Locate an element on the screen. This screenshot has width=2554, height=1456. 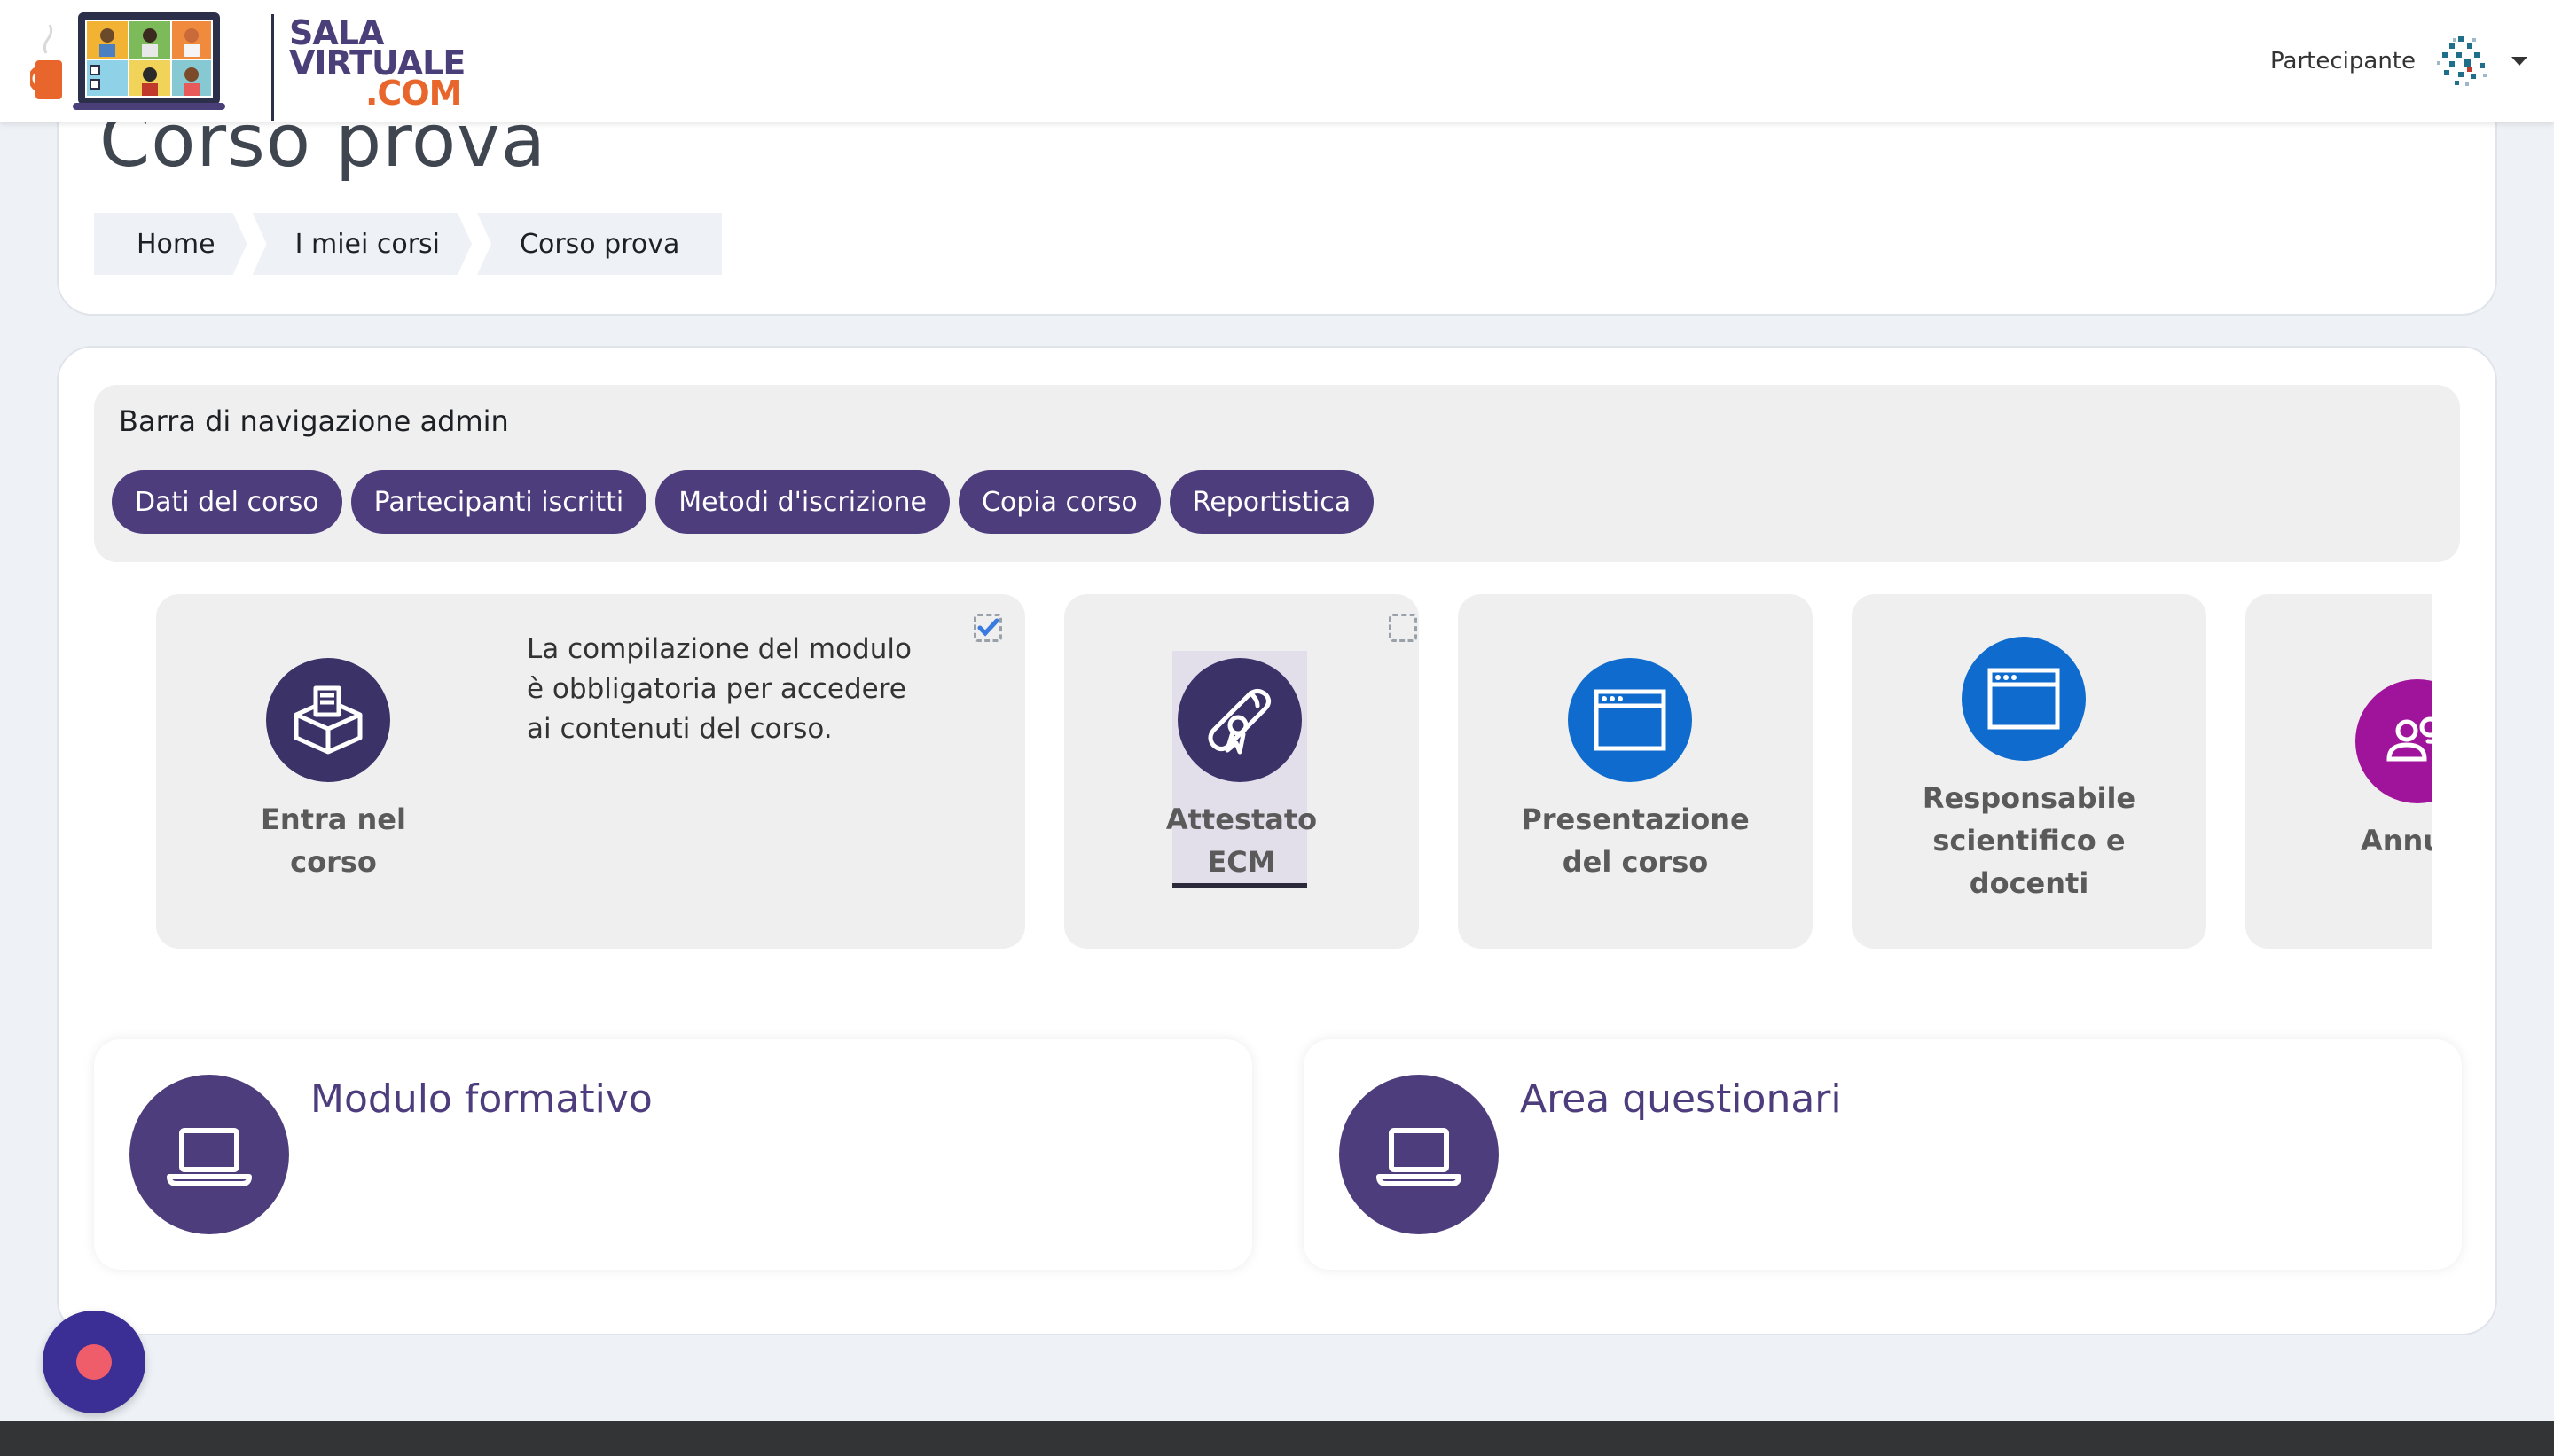
section-title: Area questionari is located at coordinates (1681, 1099).